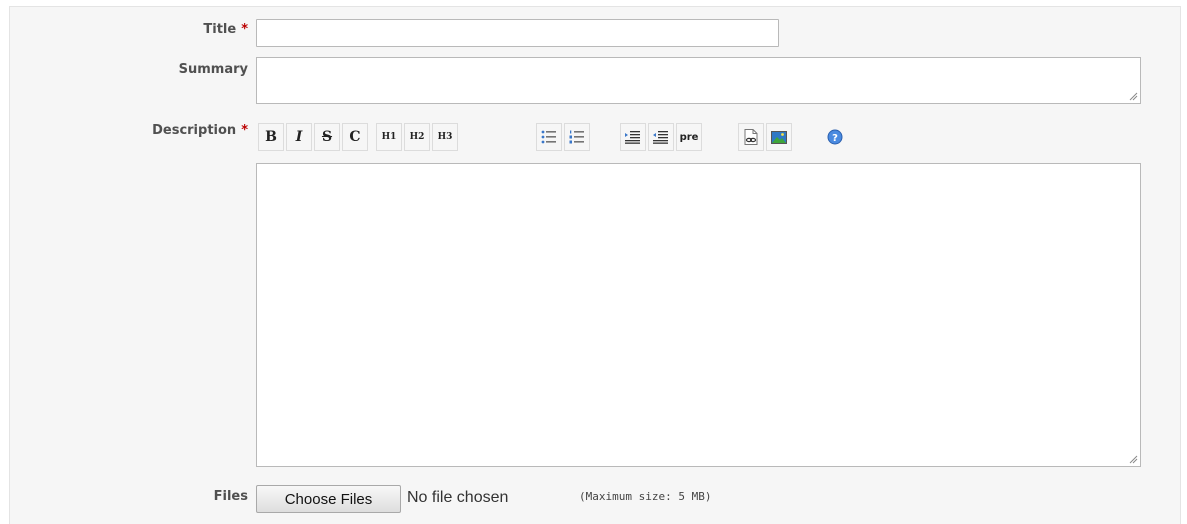 The height and width of the screenshot is (524, 1187). I want to click on strikethrough-icon: S, so click(327, 137).